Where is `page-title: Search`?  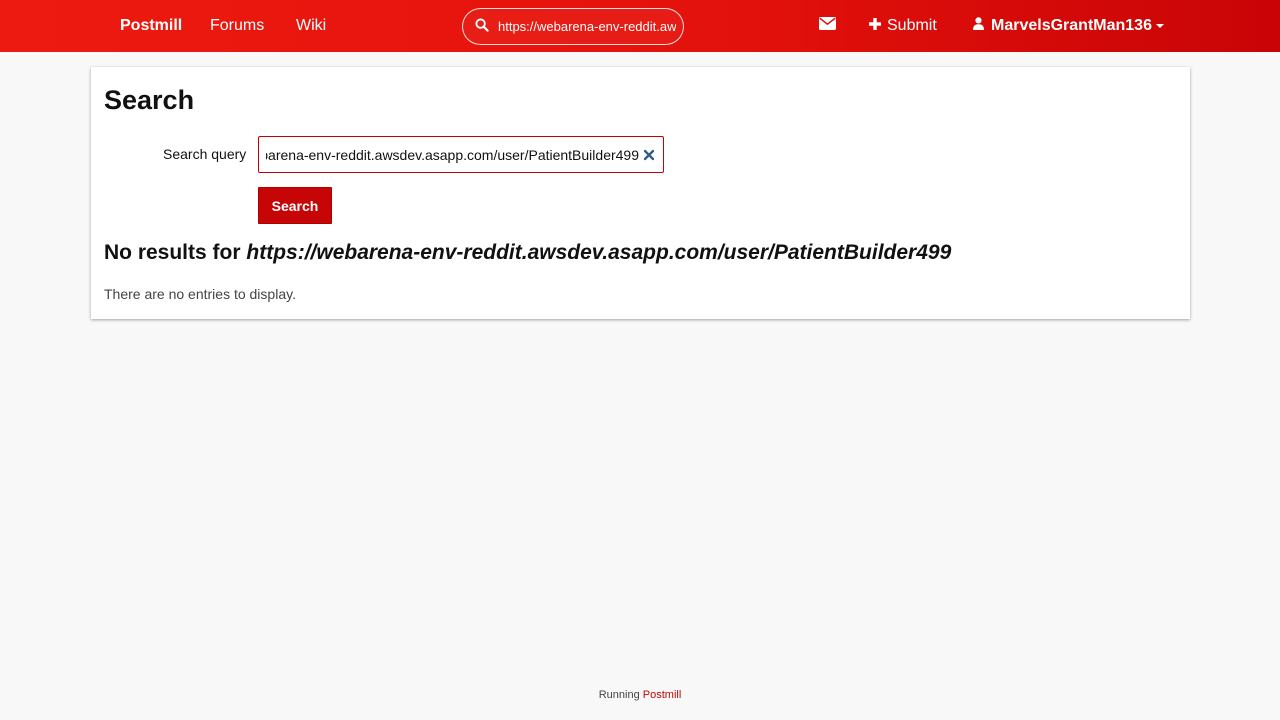
page-title: Search is located at coordinates (149, 100).